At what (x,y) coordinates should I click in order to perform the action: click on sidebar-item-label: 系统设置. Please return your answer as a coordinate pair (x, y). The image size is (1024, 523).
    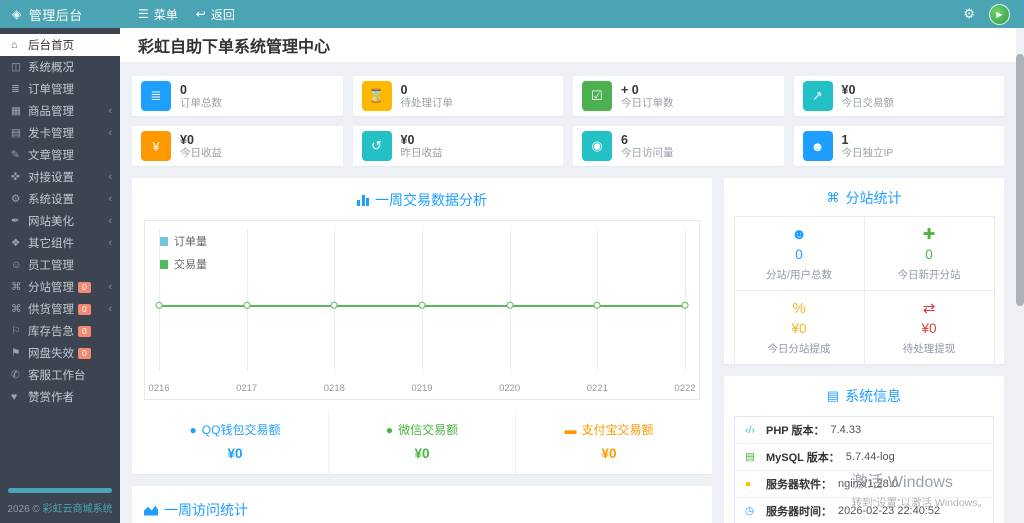
    Looking at the image, I should click on (51, 200).